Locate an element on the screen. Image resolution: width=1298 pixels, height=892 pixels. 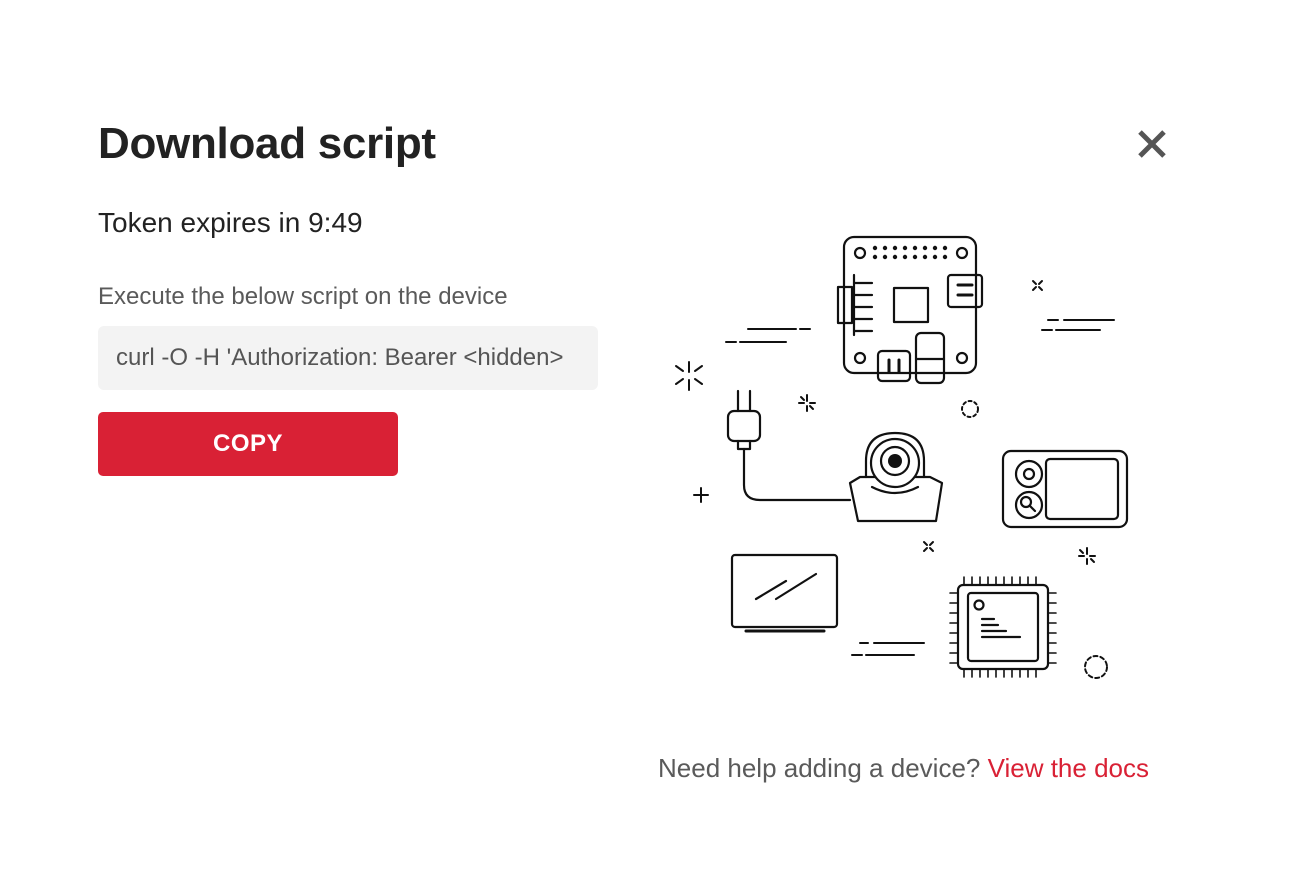
help-text: Need help adding a device? View the docs is located at coordinates (903, 768).